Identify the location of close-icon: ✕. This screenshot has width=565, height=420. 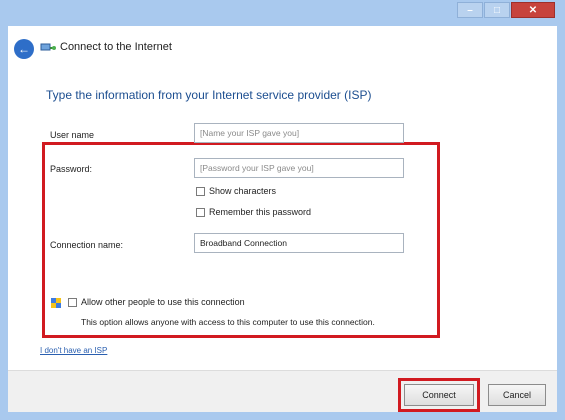
(533, 10).